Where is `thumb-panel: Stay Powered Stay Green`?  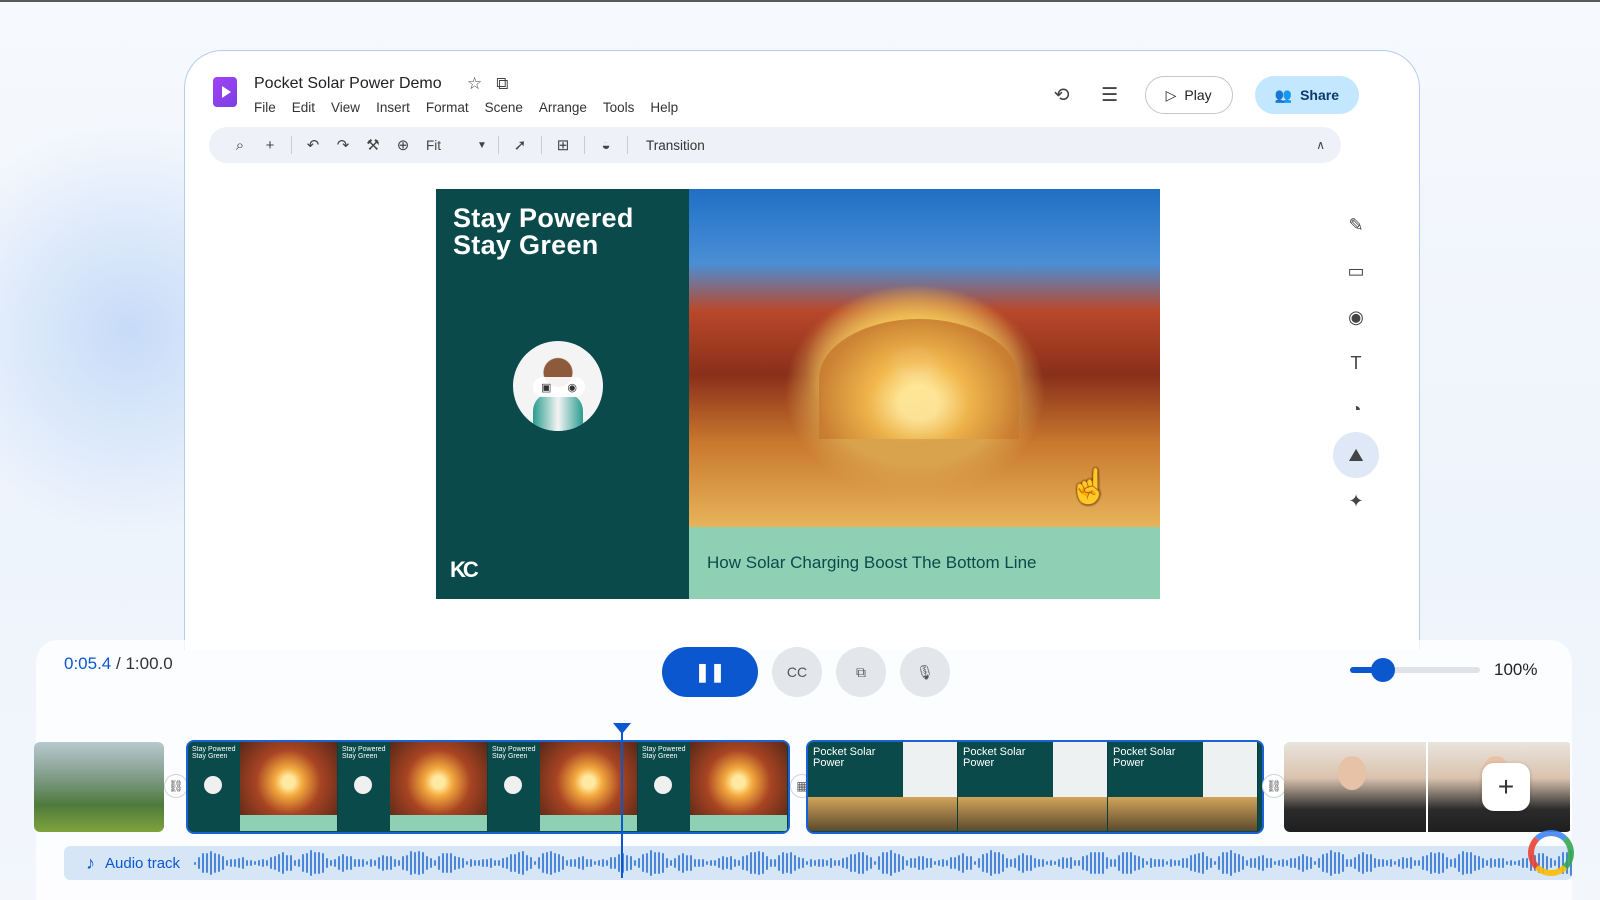
thumb-panel: Stay Powered Stay Green is located at coordinates (664, 786).